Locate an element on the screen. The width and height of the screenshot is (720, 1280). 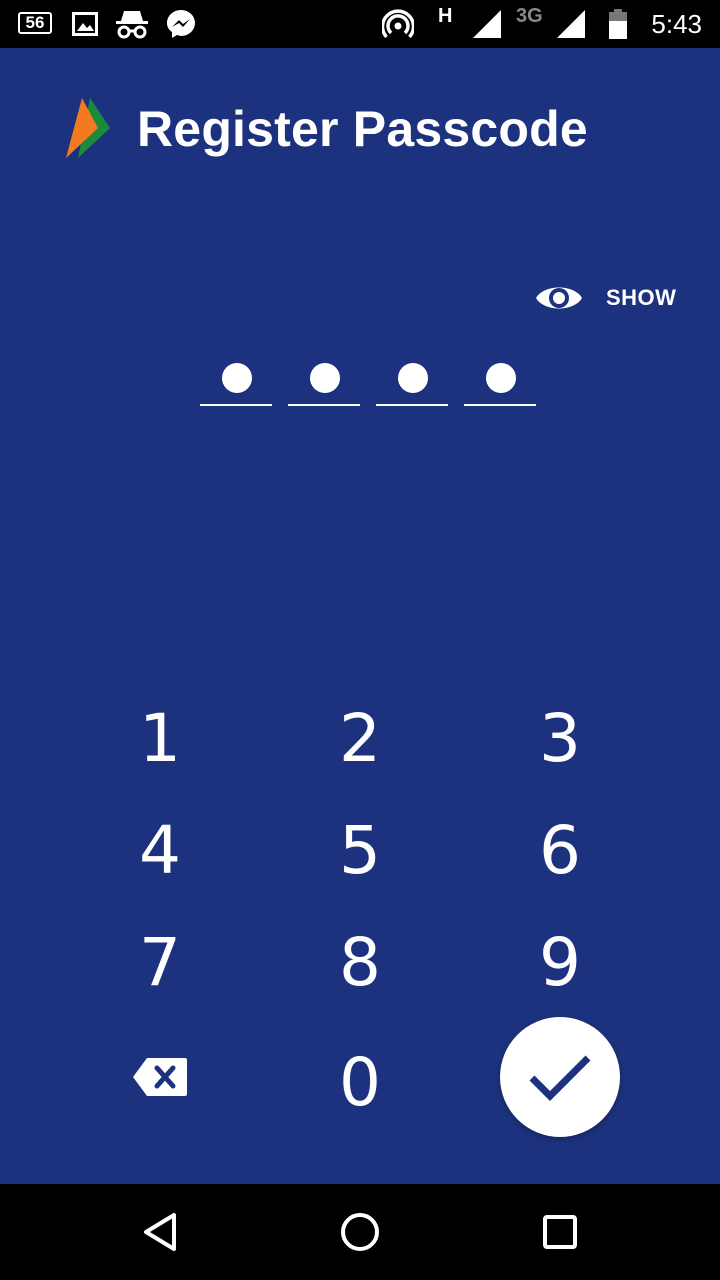
clock: 5:43 is located at coordinates (676, 24).